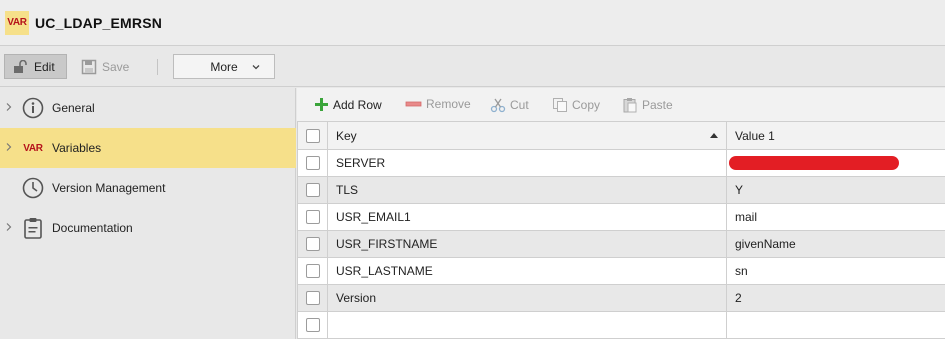 This screenshot has width=945, height=339. I want to click on unlock-icon, so click(20, 66).